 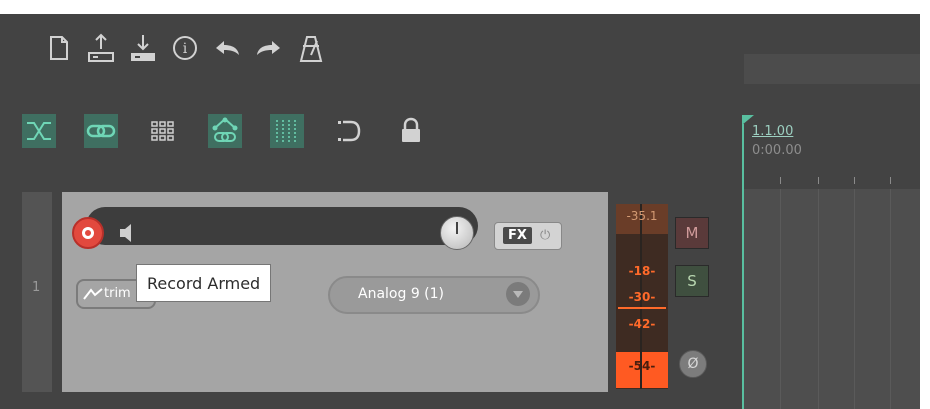 I want to click on mute-button: M, so click(x=692, y=233).